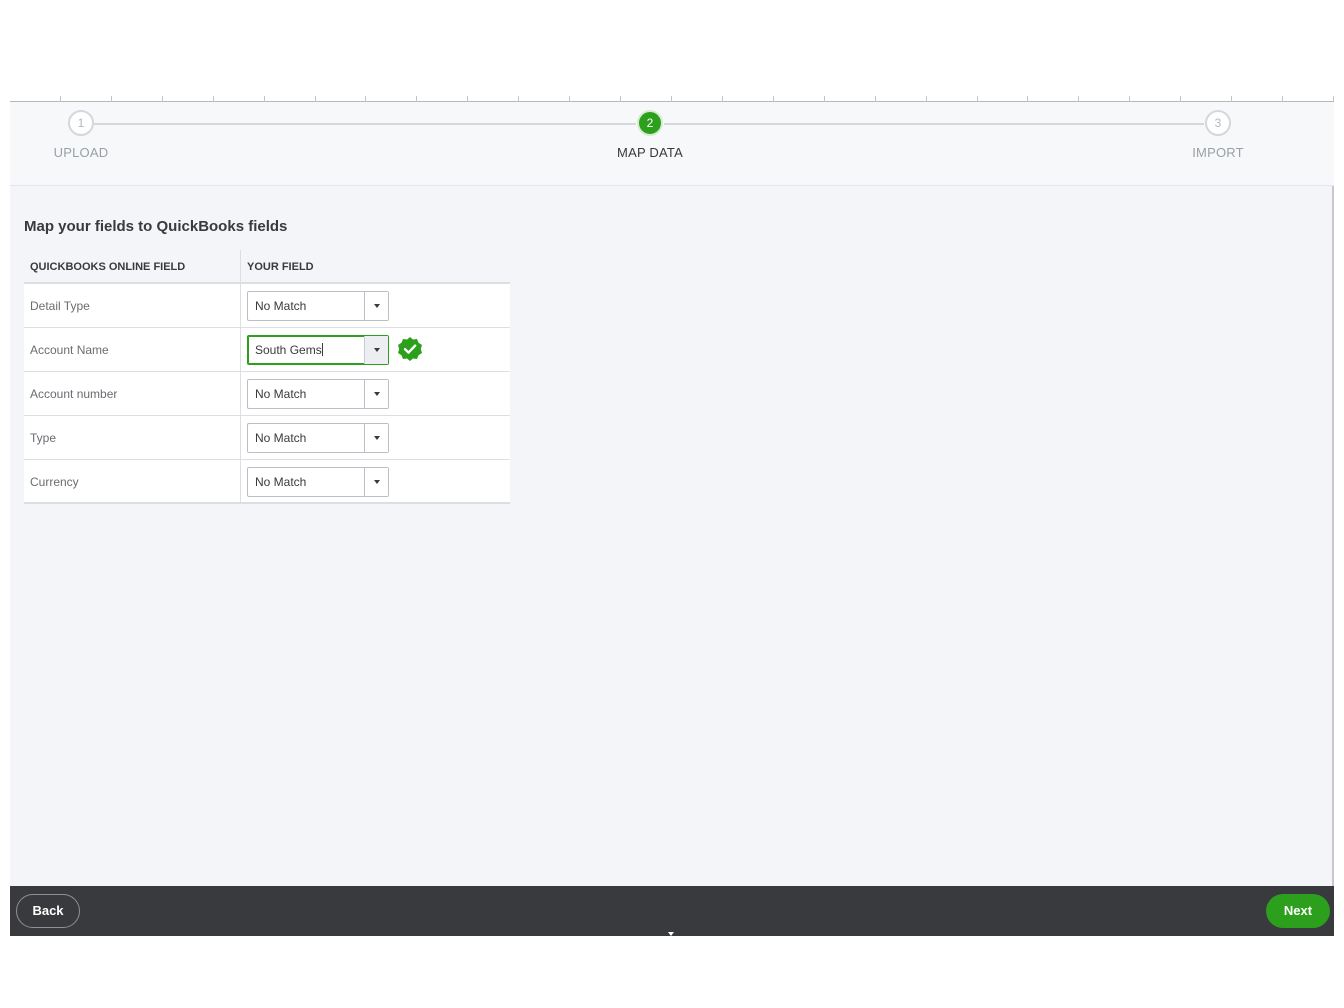 The image size is (1344, 1008). What do you see at coordinates (289, 350) in the screenshot?
I see `select-value: South Gems` at bounding box center [289, 350].